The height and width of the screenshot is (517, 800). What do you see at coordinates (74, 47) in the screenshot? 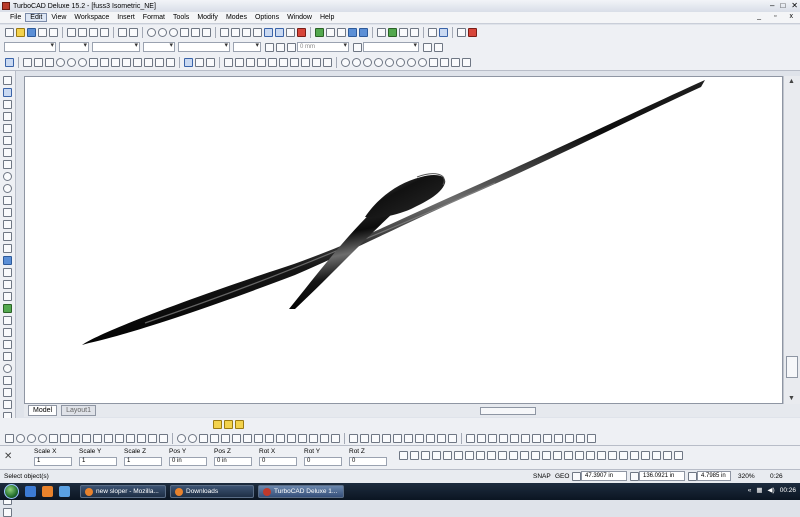
I see `color-dropdown` at bounding box center [74, 47].